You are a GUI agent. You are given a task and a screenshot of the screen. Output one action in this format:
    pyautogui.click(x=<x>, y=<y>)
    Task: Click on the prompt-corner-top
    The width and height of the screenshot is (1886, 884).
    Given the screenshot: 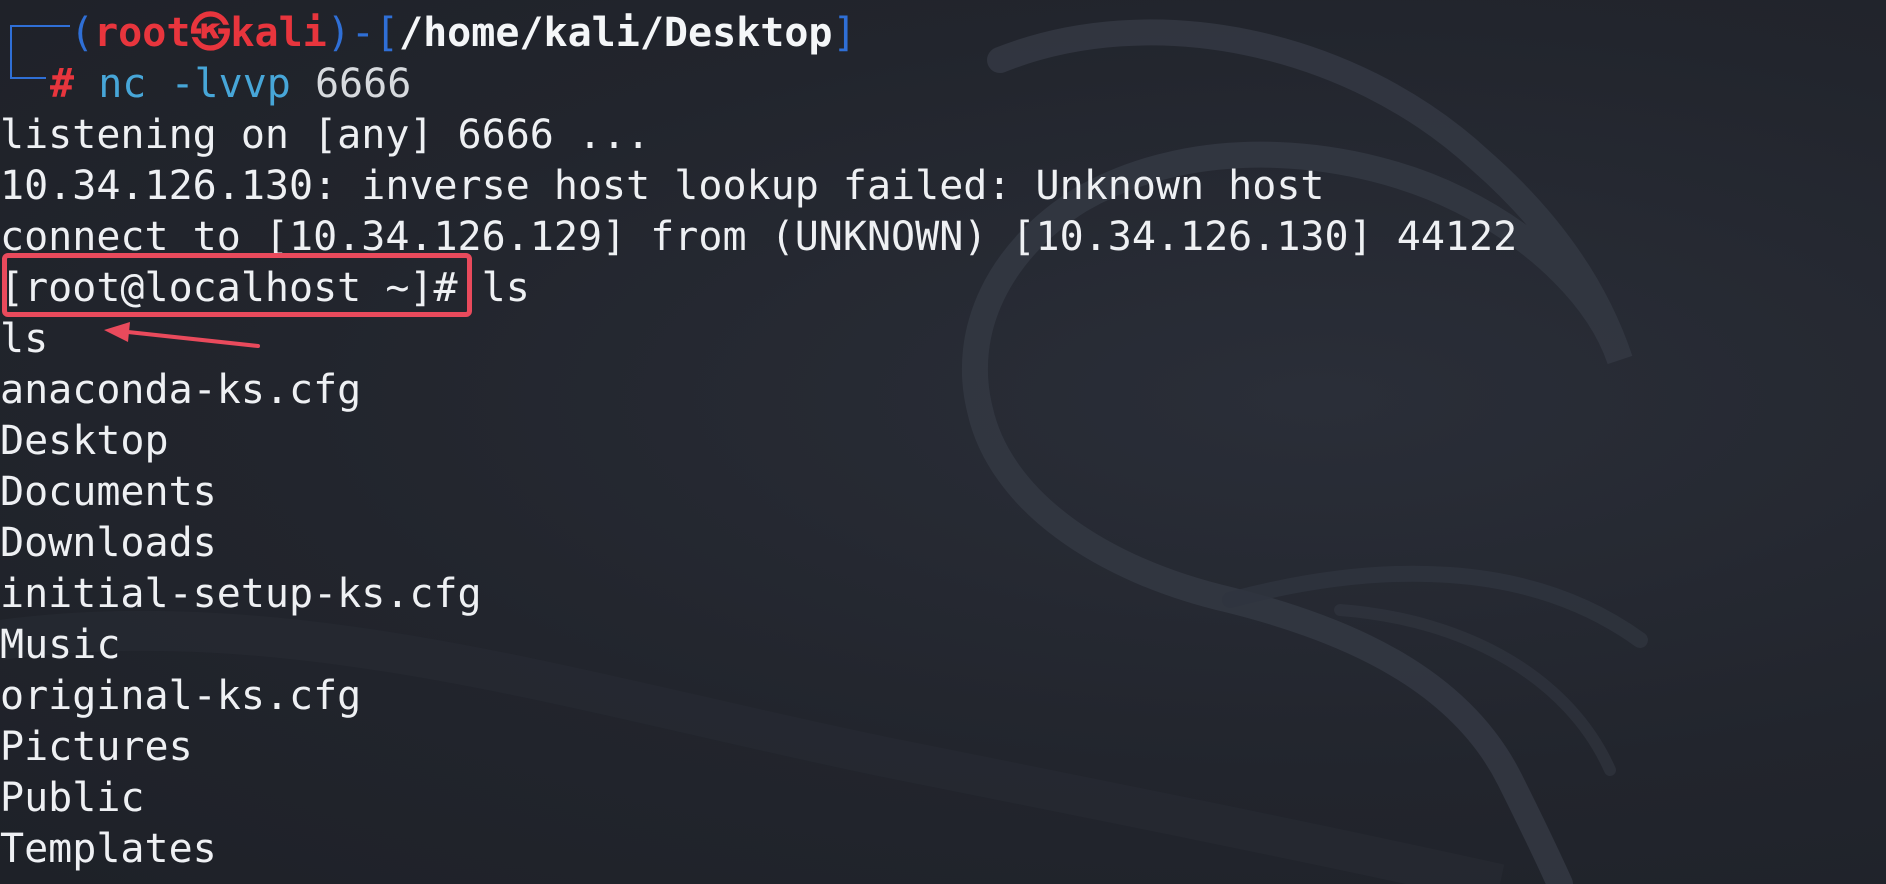 What is the action you would take?
    pyautogui.click(x=40, y=26)
    